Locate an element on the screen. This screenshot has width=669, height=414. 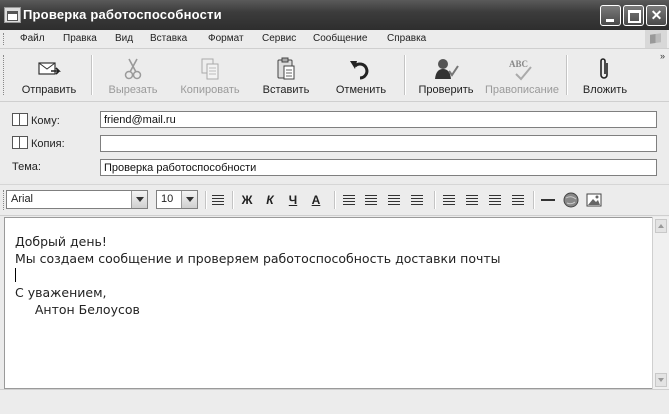
paste-label: Вставить is located at coordinates (286, 90).